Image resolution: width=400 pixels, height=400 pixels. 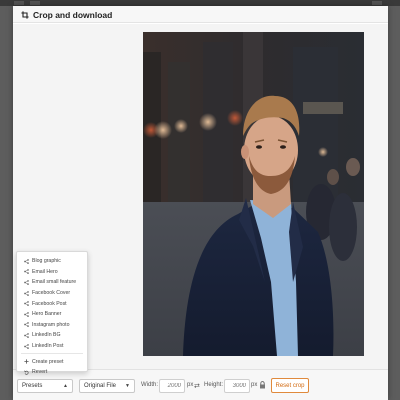 I want to click on preset-item-label: Facebook Post, so click(x=49, y=303).